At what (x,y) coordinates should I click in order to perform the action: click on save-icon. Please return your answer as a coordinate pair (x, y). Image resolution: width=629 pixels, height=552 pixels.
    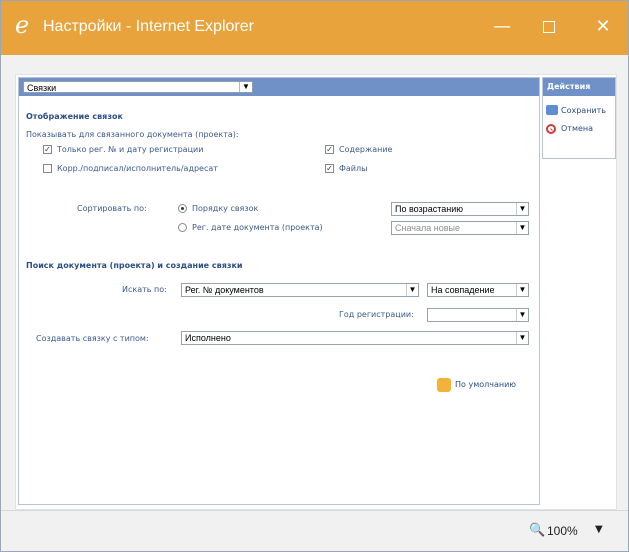
    Looking at the image, I should click on (552, 110).